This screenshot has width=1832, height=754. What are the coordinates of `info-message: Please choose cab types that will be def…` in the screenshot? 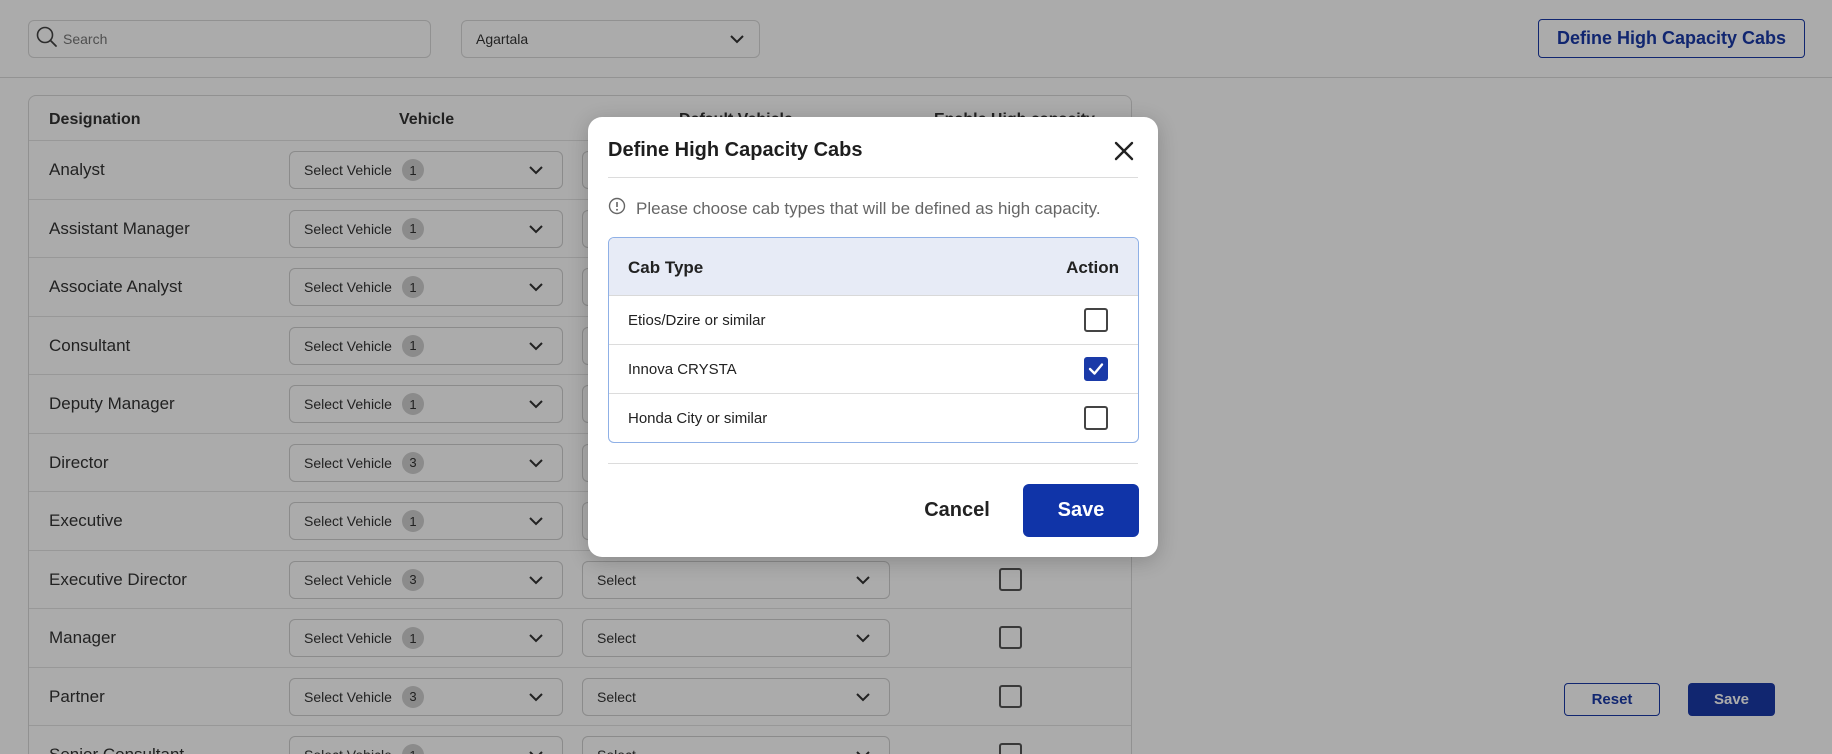 It's located at (854, 208).